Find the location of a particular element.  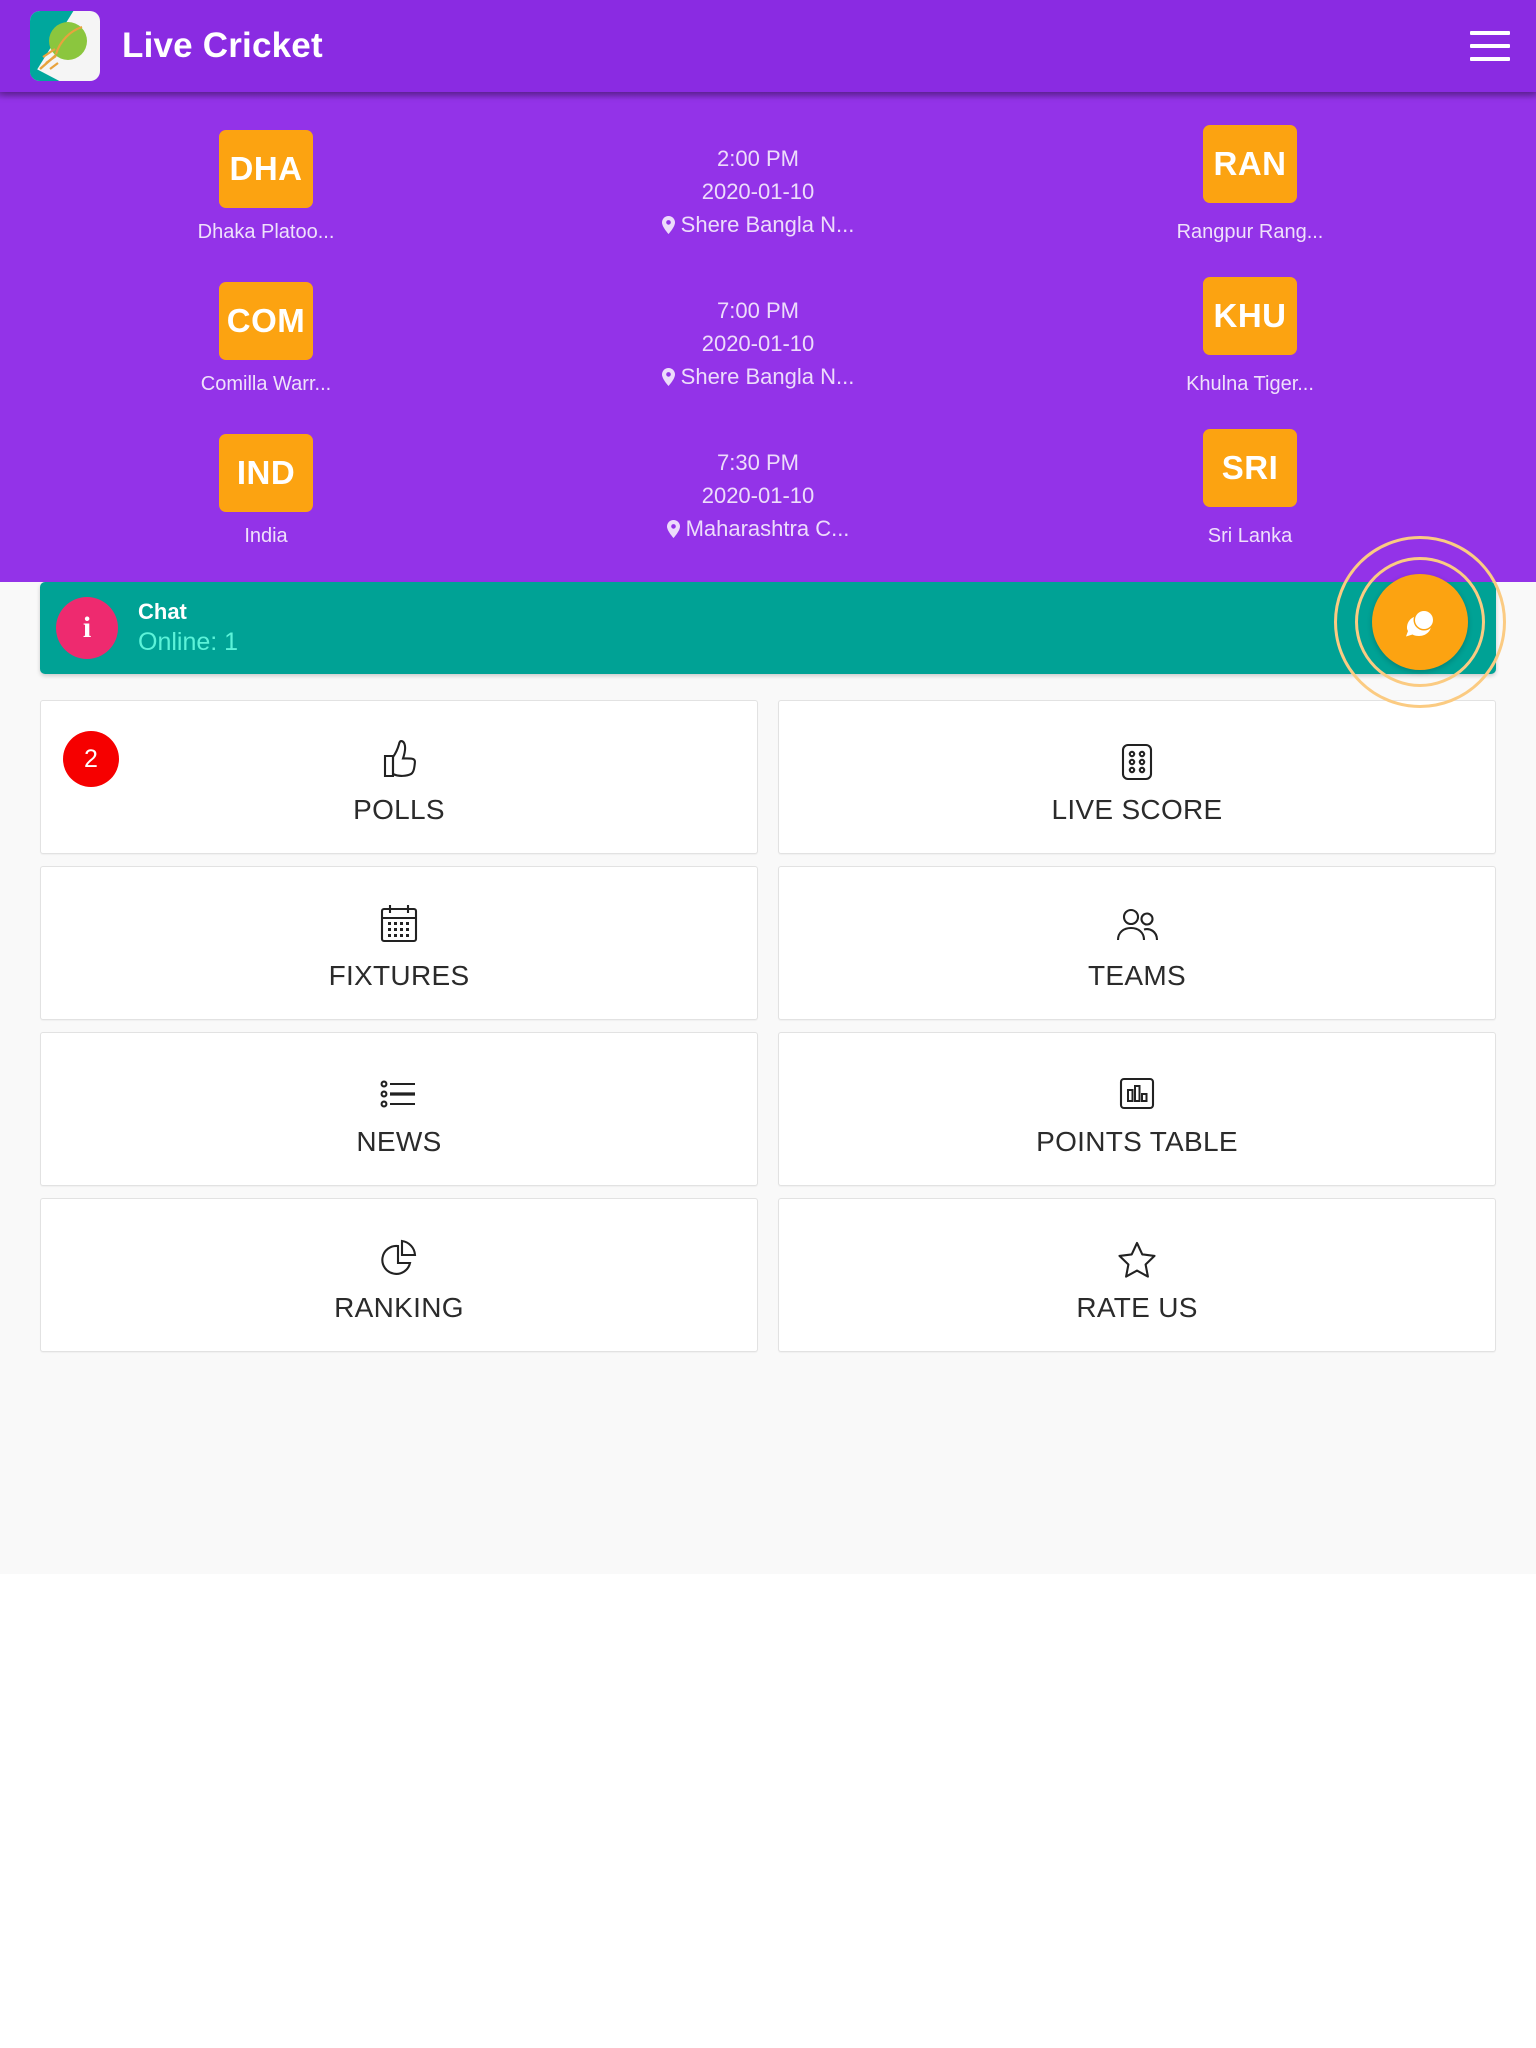

chat-fab-container is located at coordinates (1420, 622).